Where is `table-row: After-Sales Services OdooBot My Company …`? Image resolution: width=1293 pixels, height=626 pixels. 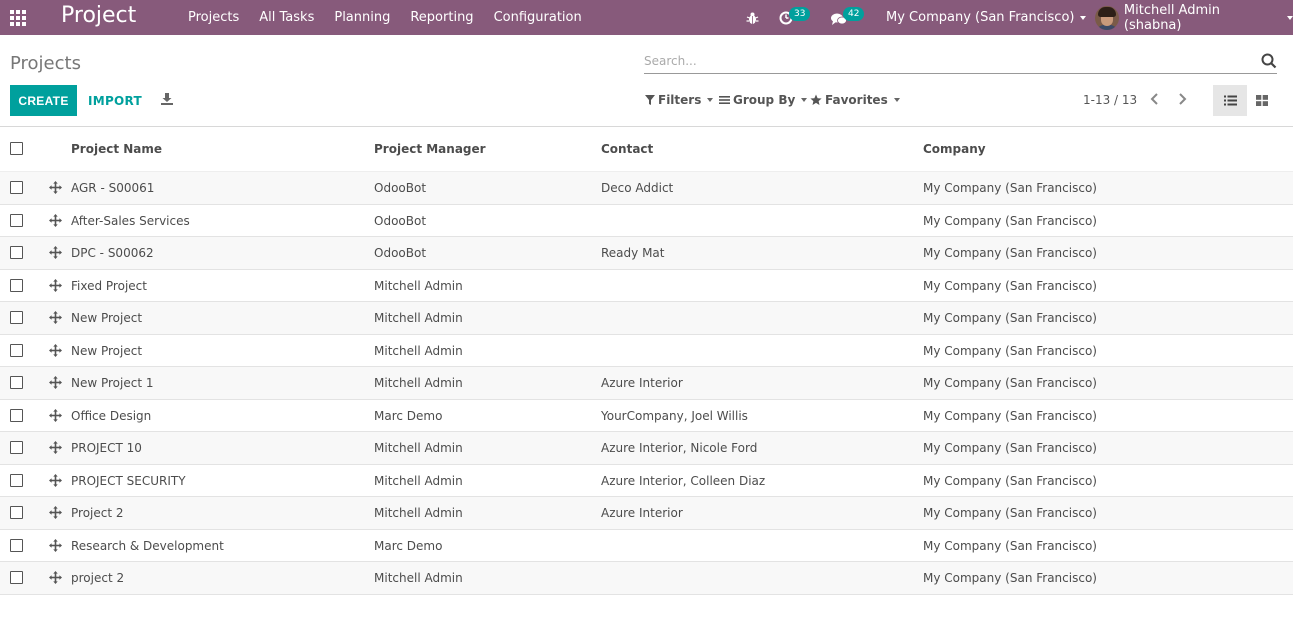
table-row: After-Sales Services OdooBot My Company … is located at coordinates (646, 221).